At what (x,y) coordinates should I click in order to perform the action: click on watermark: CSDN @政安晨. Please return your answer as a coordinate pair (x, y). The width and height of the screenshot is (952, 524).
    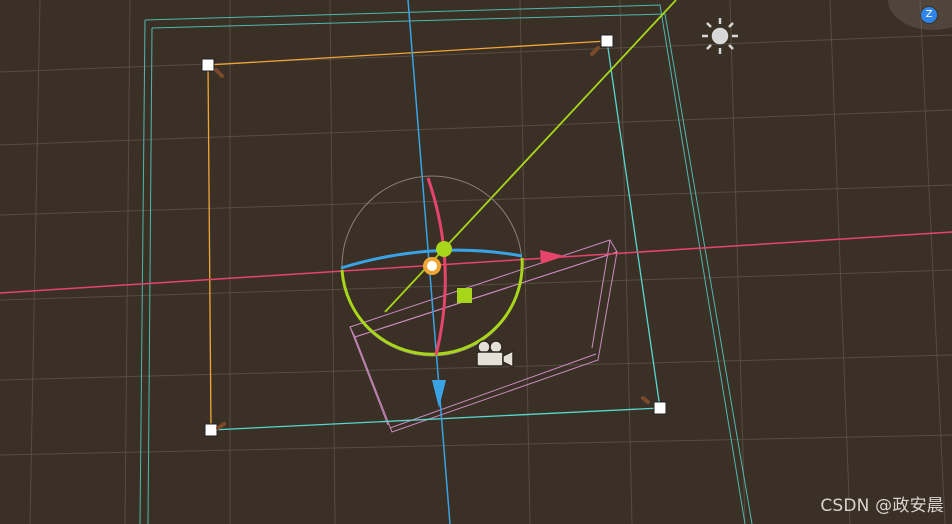
    Looking at the image, I should click on (882, 506).